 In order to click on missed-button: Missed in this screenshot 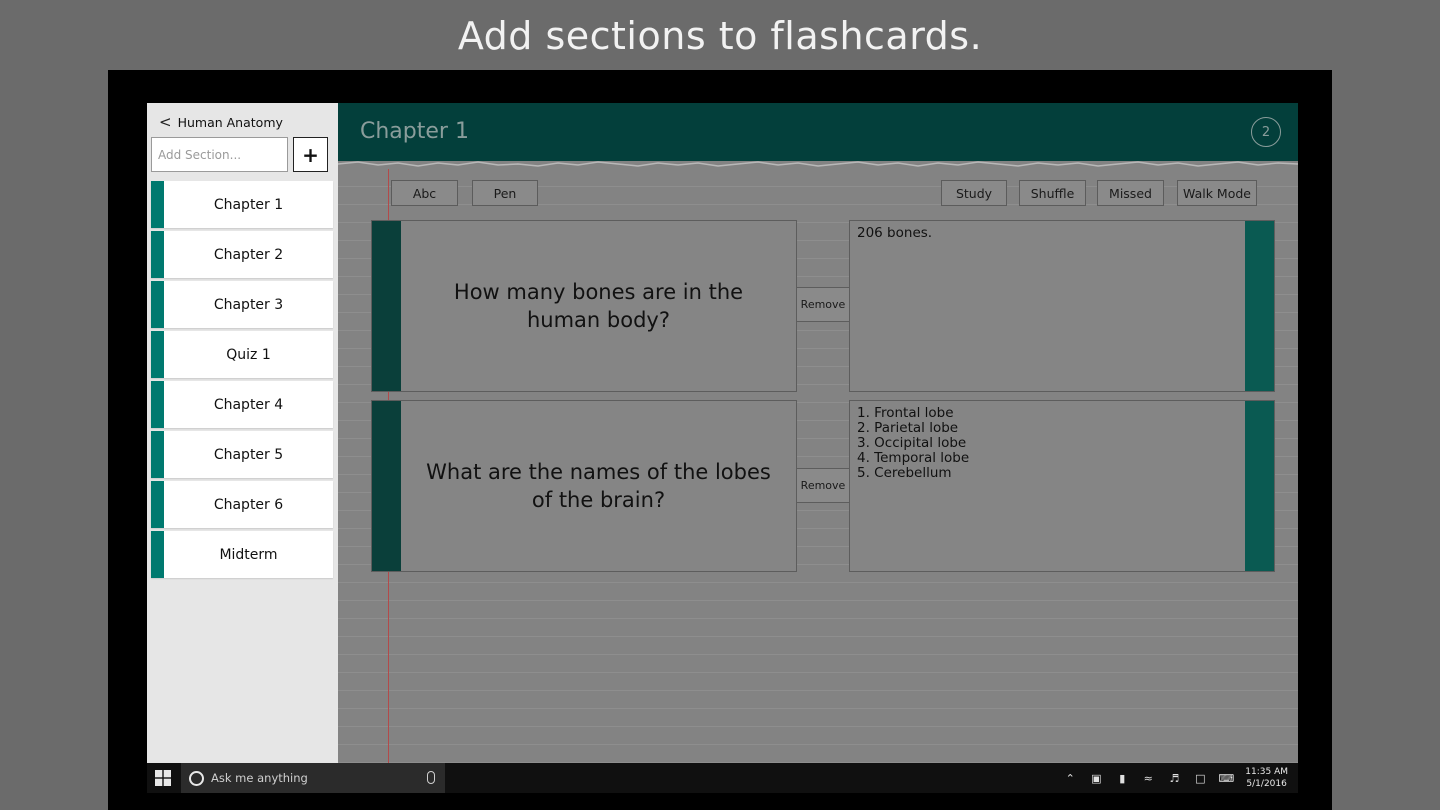, I will do `click(1130, 193)`.